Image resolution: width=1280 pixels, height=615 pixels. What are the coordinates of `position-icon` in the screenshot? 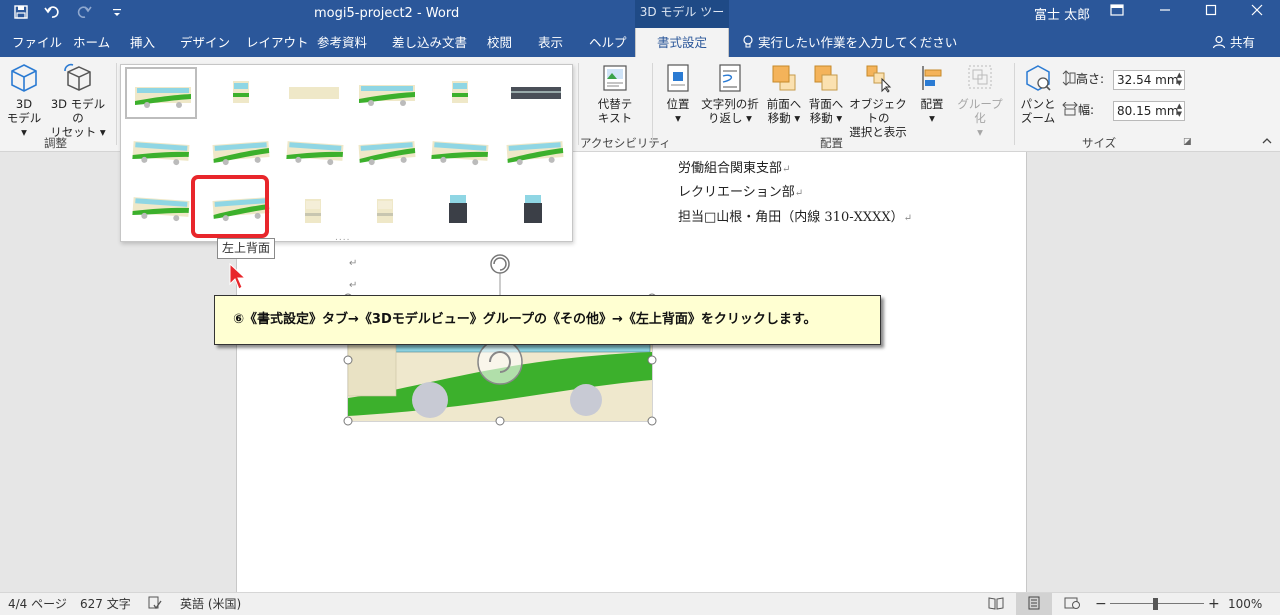 It's located at (678, 78).